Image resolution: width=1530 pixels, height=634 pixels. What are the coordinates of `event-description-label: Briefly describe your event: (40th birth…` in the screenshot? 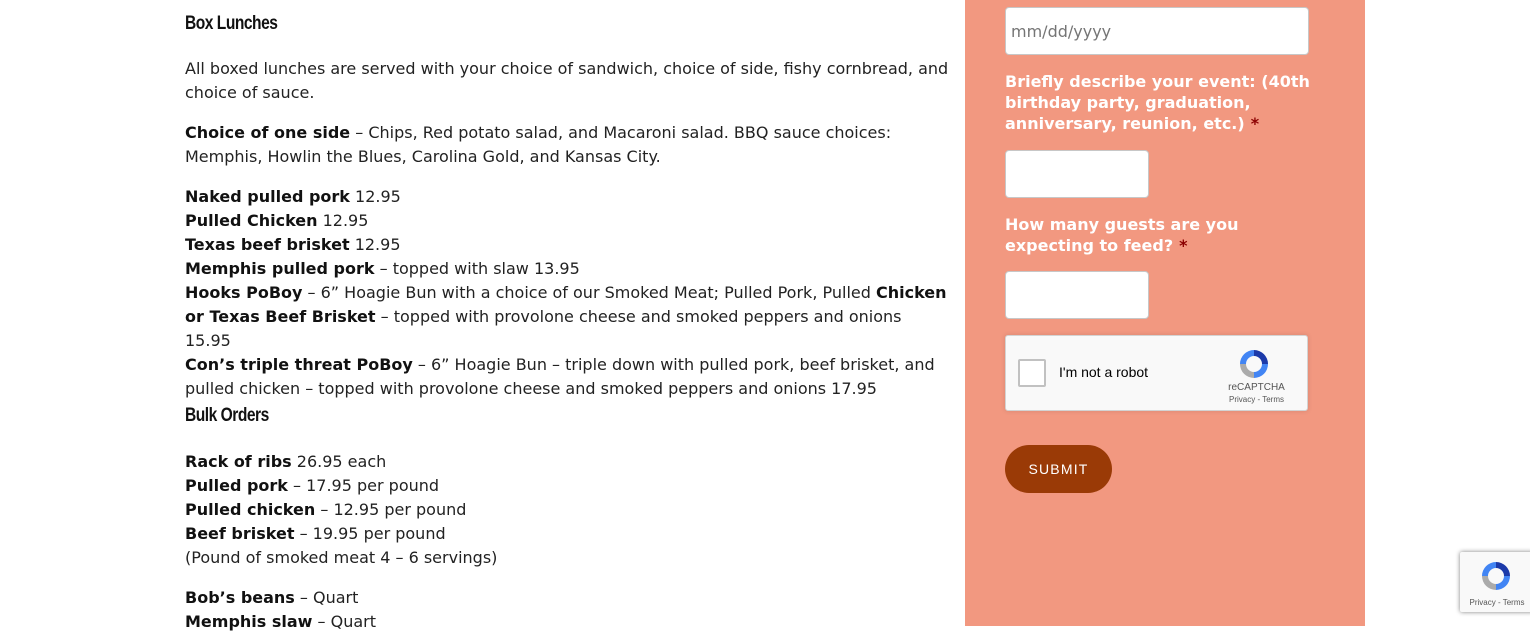 It's located at (1160, 102).